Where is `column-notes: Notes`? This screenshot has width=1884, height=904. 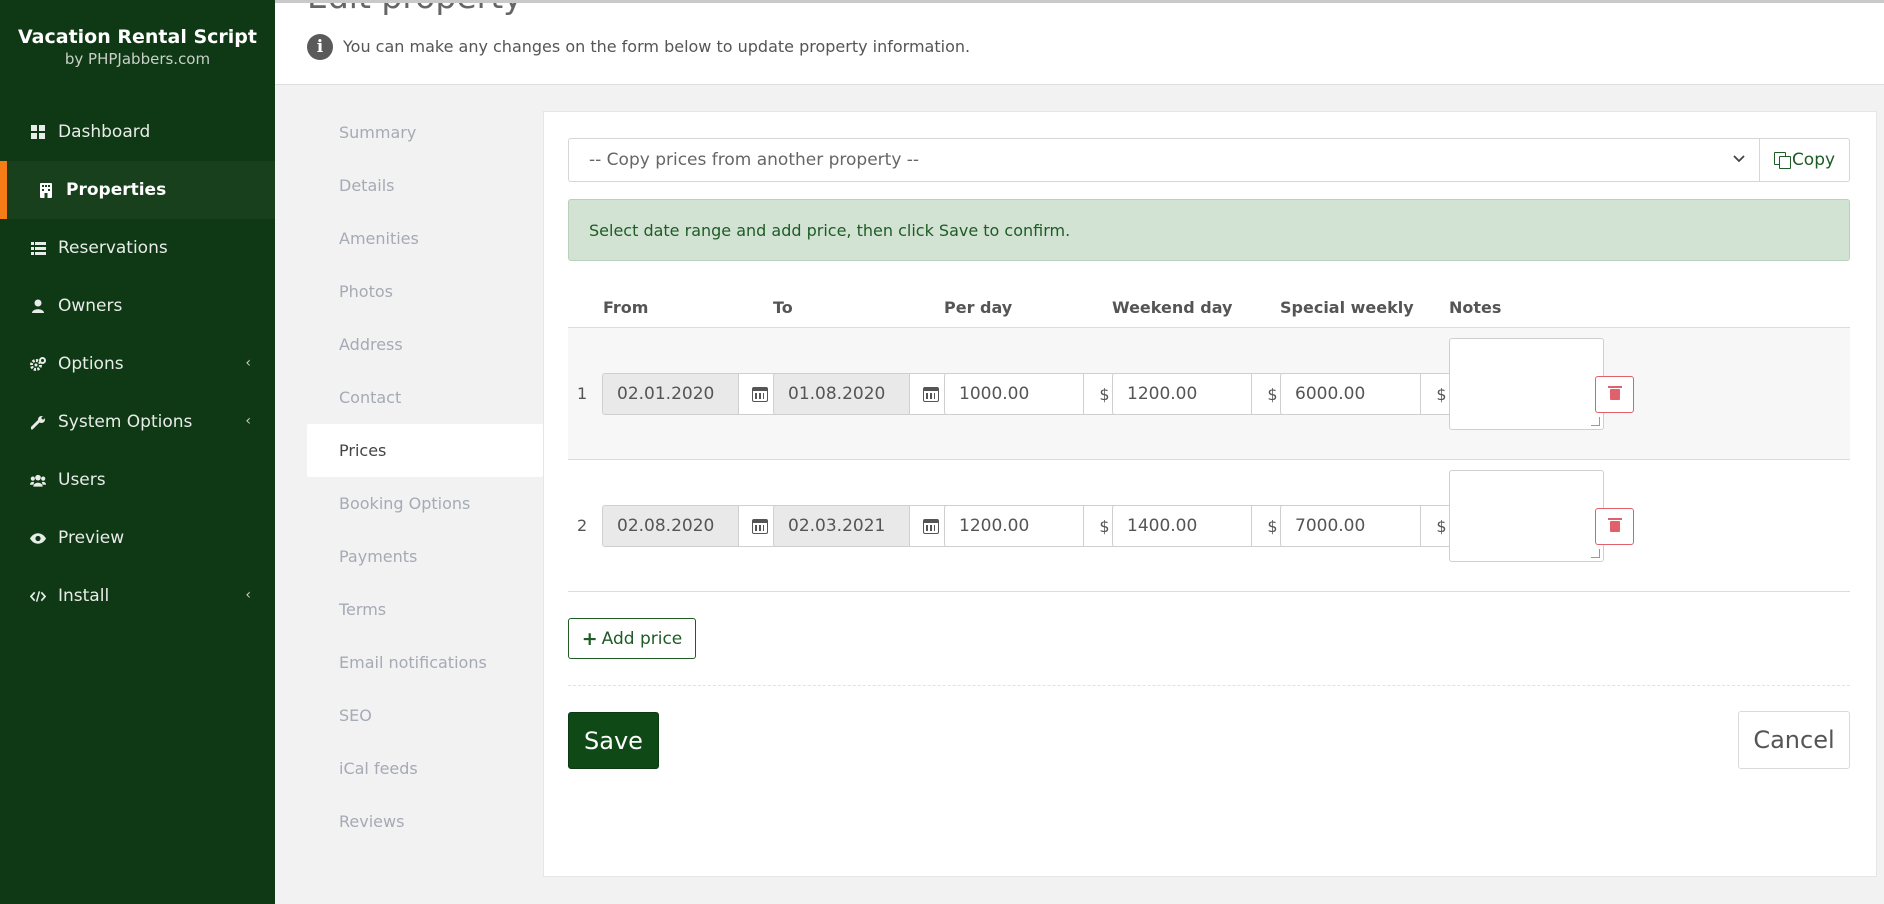
column-notes: Notes is located at coordinates (1475, 307).